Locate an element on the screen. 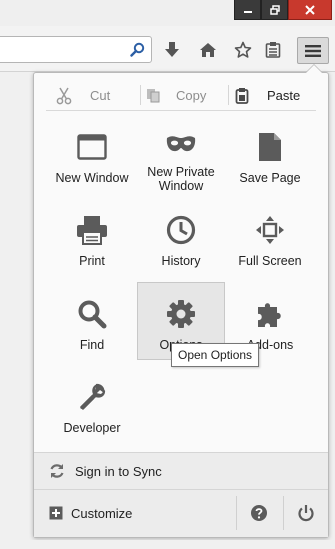 The width and height of the screenshot is (335, 549). new-window-label: New Window is located at coordinates (92, 178).